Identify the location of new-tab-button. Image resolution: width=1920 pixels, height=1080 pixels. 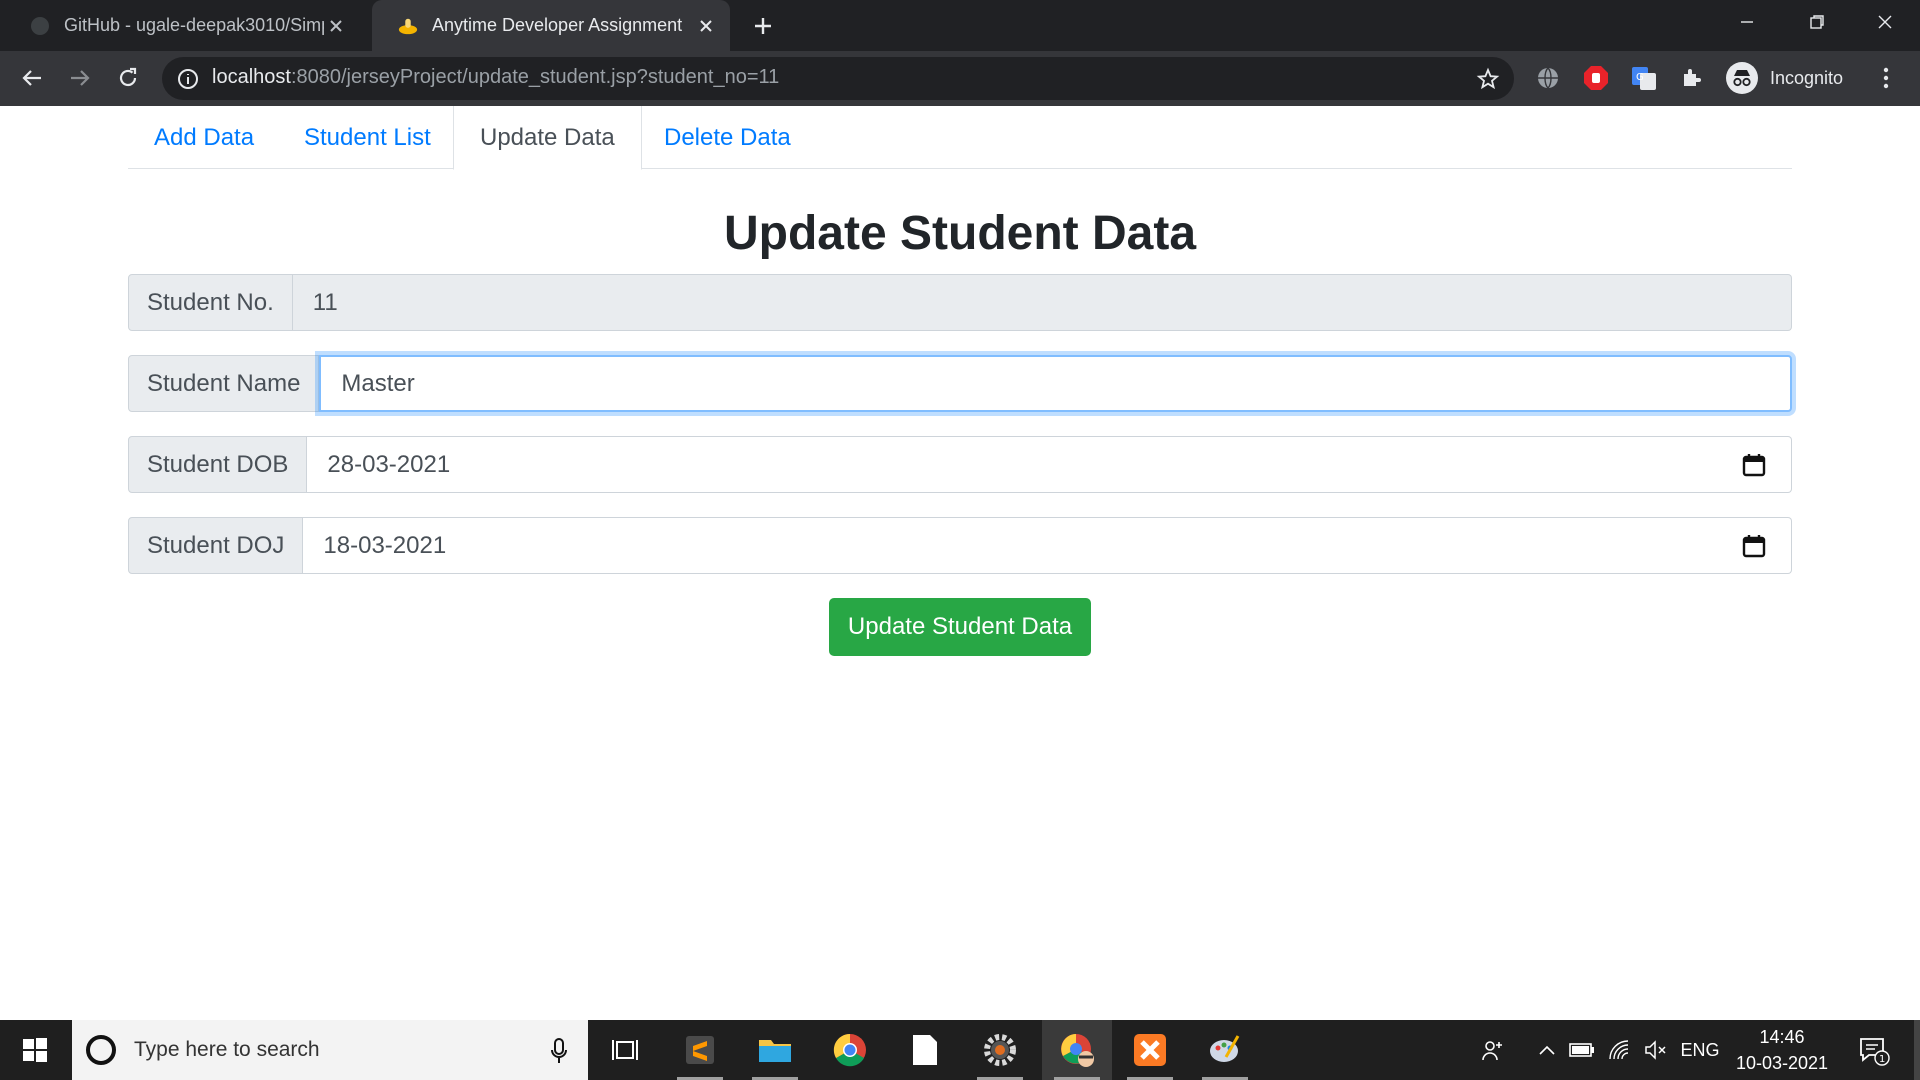
(763, 26).